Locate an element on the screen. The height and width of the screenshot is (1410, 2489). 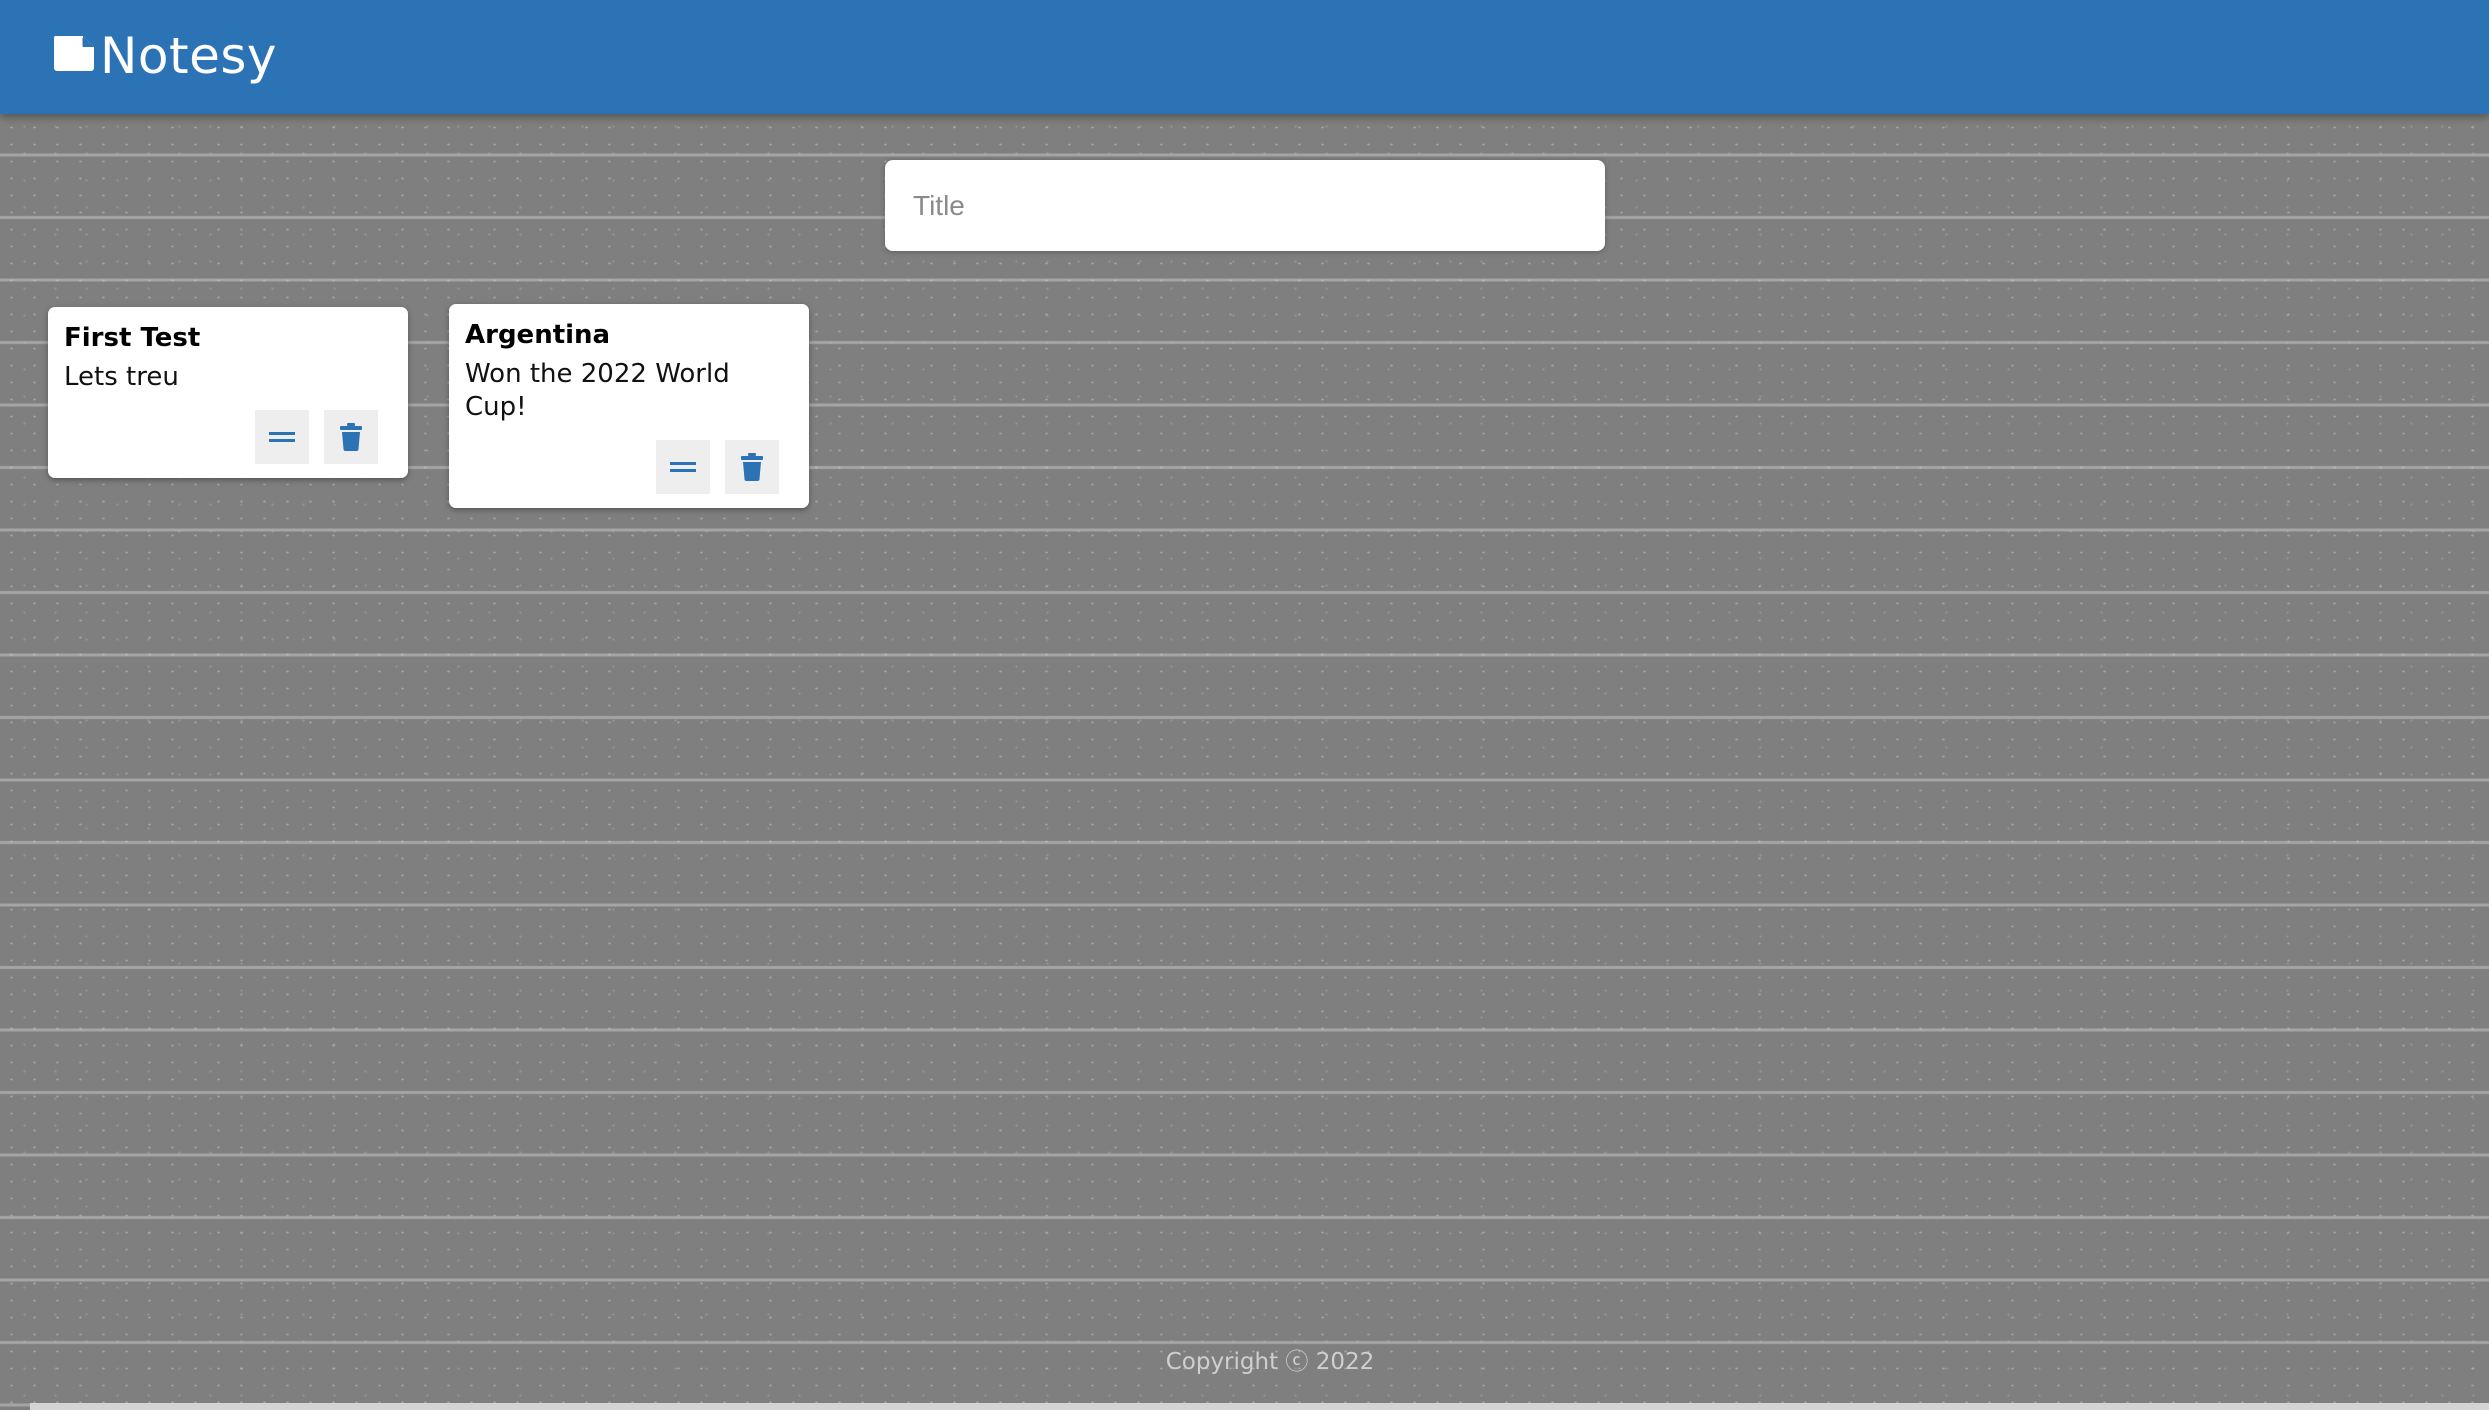
note-card: Argentina Won the 2022 World Cup! is located at coordinates (629, 406).